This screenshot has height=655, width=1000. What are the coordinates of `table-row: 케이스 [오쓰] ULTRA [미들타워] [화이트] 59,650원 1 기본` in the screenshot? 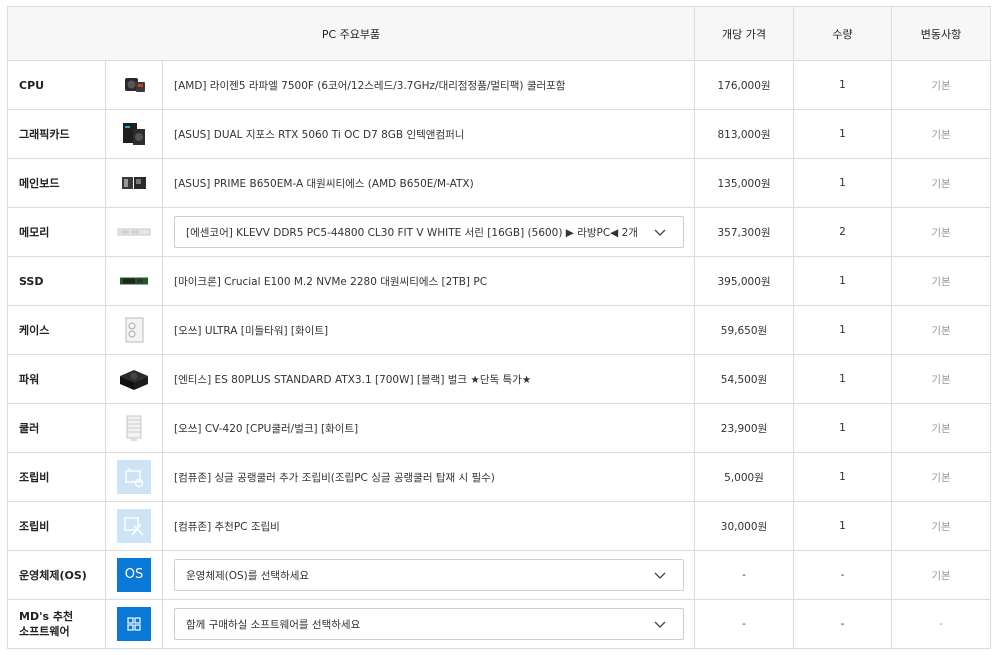 It's located at (499, 330).